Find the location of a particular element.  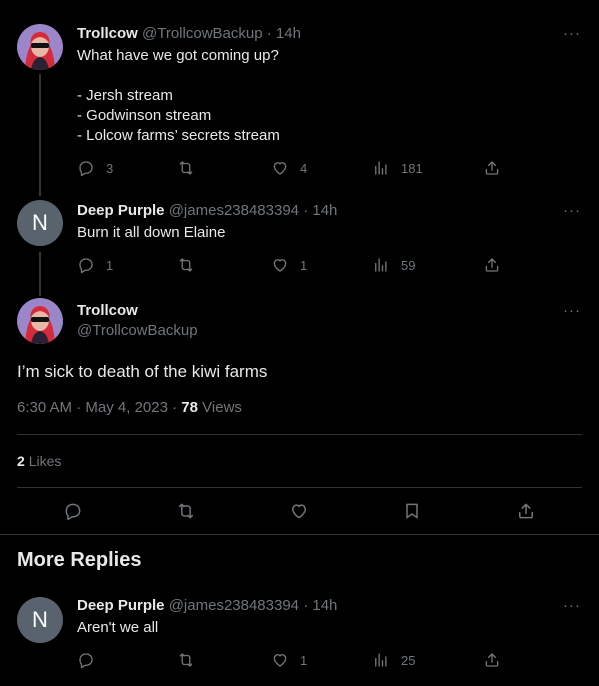

reply-count: 3 is located at coordinates (110, 168).